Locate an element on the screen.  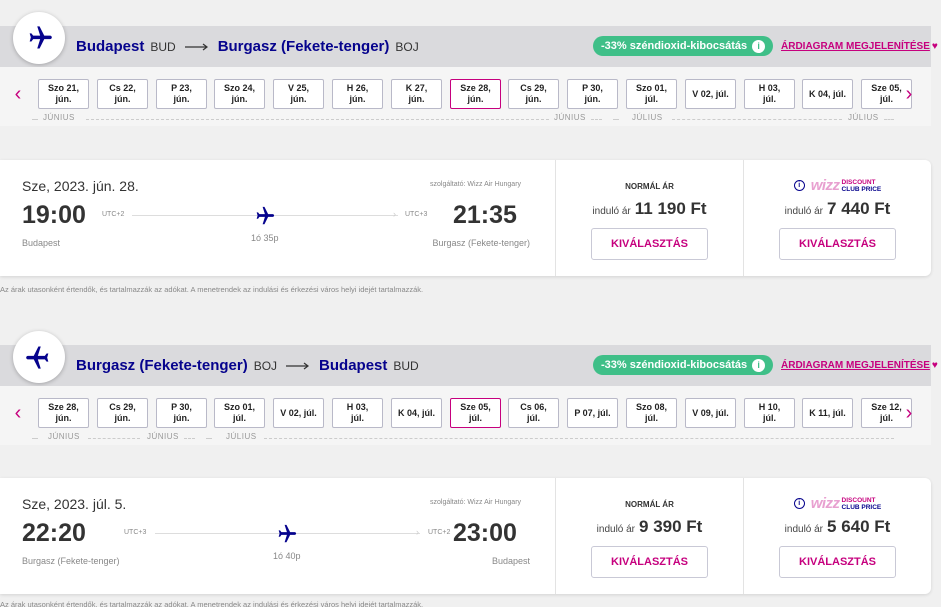
date-chip-day: P 07, júl. is located at coordinates (592, 412).